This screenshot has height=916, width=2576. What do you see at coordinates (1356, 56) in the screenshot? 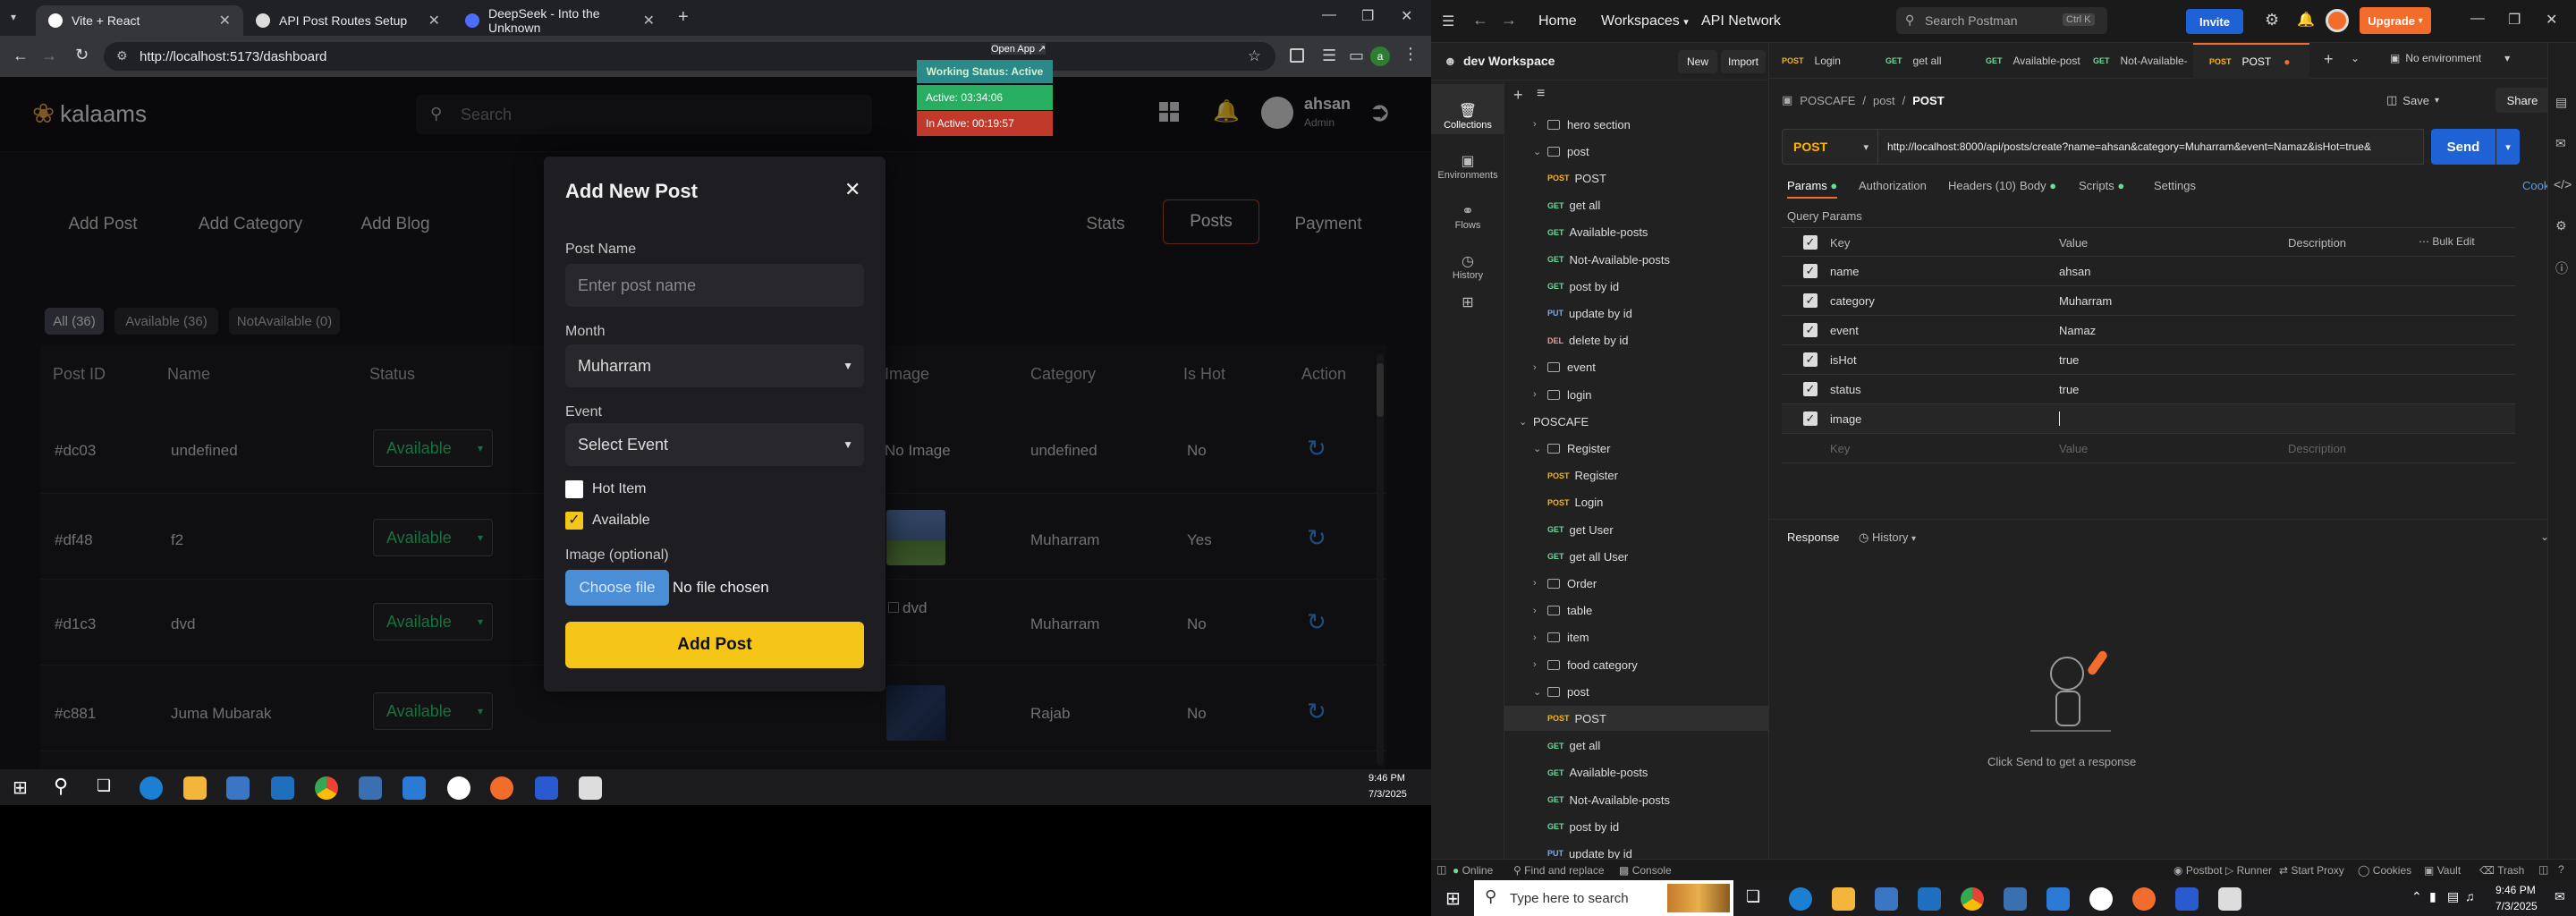
I see `sidebar-icon: ▭` at bounding box center [1356, 56].